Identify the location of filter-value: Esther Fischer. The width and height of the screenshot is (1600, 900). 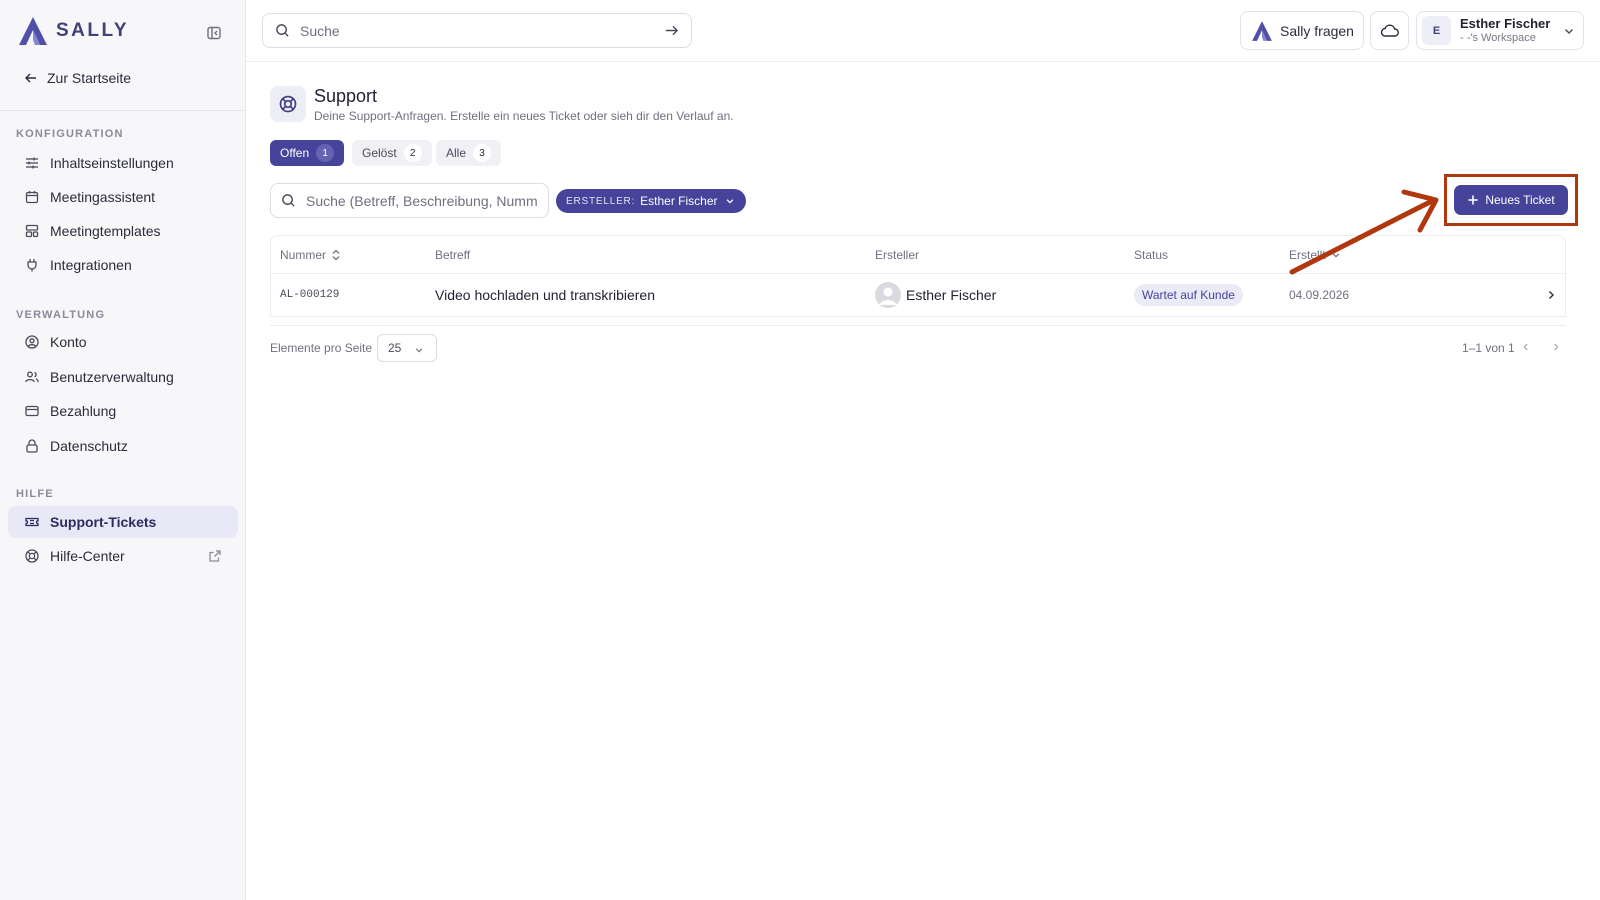
(679, 201).